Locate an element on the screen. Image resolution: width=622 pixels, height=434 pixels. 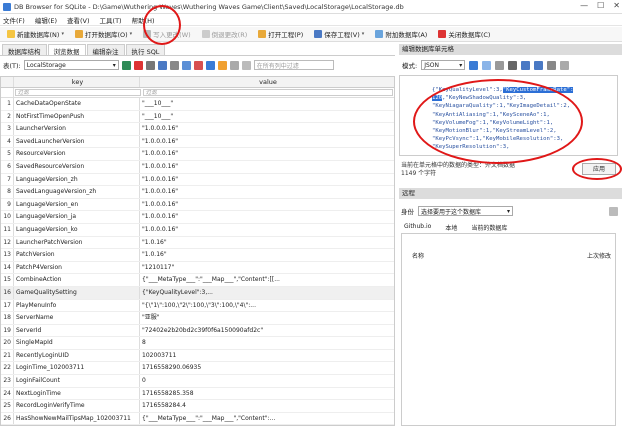
table-row: 5 ResourceVersion "1.0.0.0.16" is located at coordinates (197, 154).